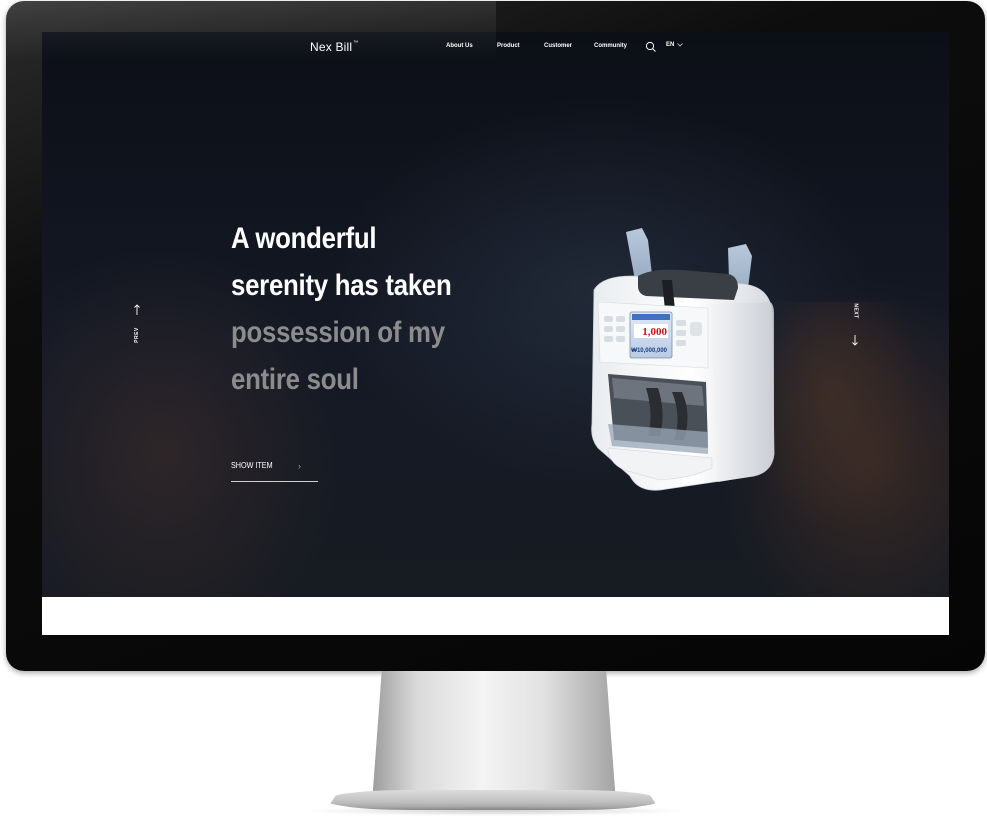 The height and width of the screenshot is (821, 987). Describe the element at coordinates (680, 45) in the screenshot. I see `chevron-down-icon` at that location.